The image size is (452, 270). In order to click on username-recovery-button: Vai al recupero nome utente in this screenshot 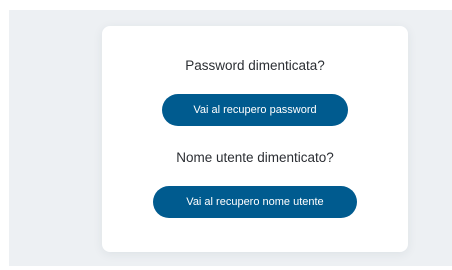, I will do `click(255, 202)`.